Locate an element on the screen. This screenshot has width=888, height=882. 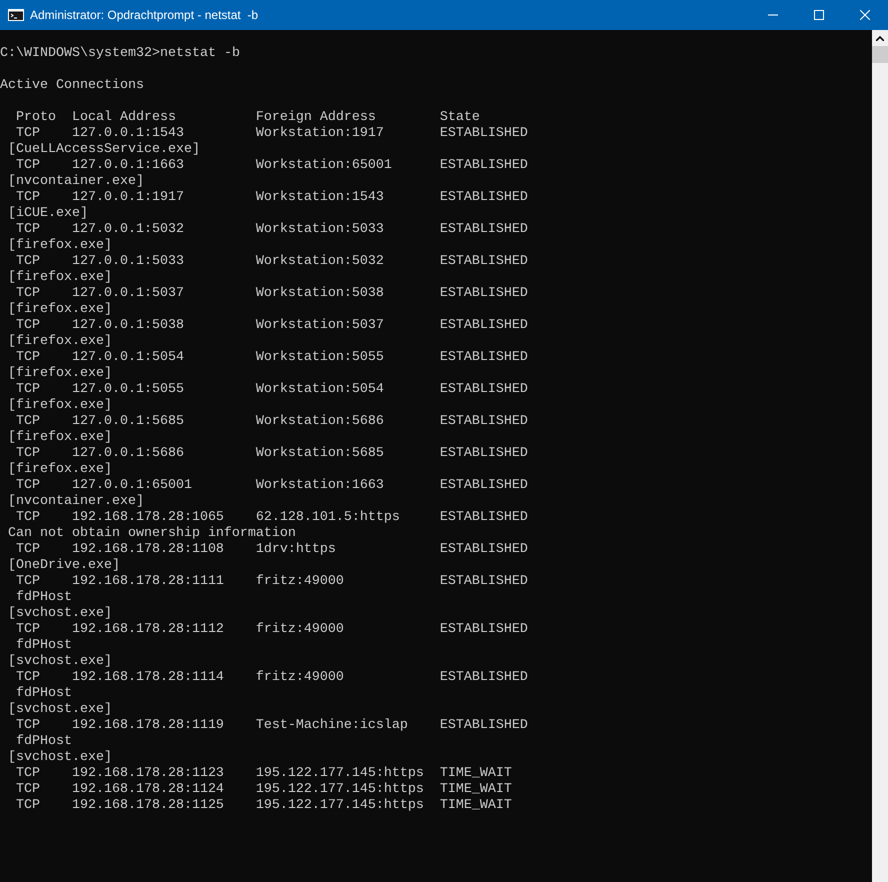
window-title: Administrator: Opdrachtprompt - netstat -b is located at coordinates (145, 15).